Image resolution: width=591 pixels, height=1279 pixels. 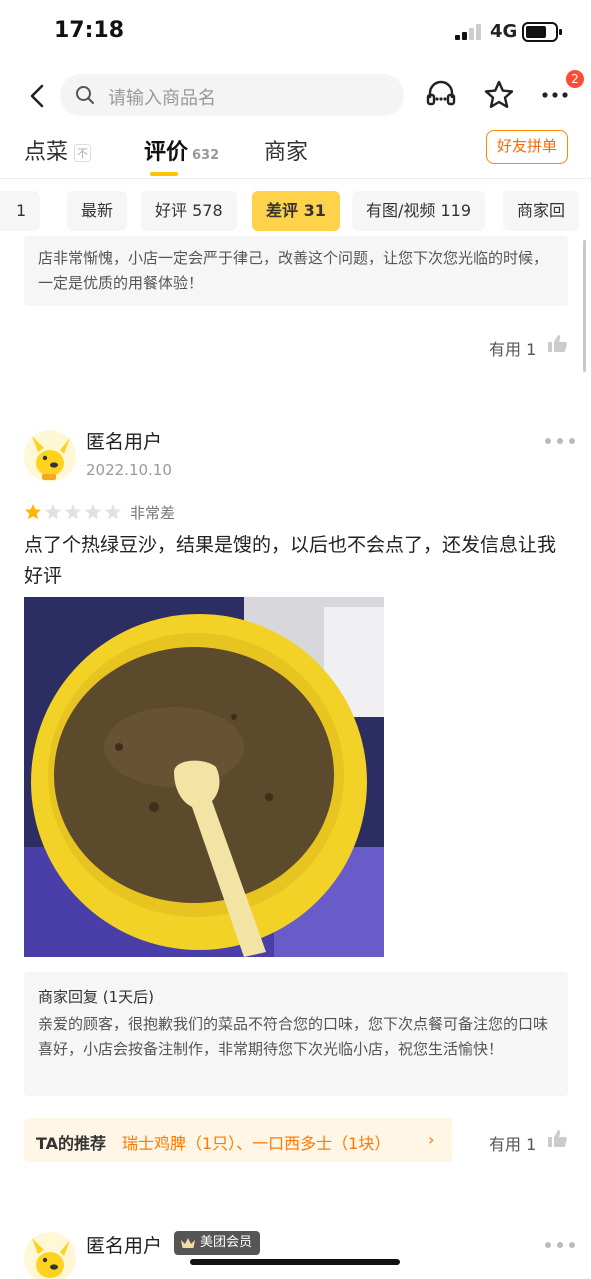 What do you see at coordinates (129, 470) in the screenshot?
I see `review-date: 2022.10.10` at bounding box center [129, 470].